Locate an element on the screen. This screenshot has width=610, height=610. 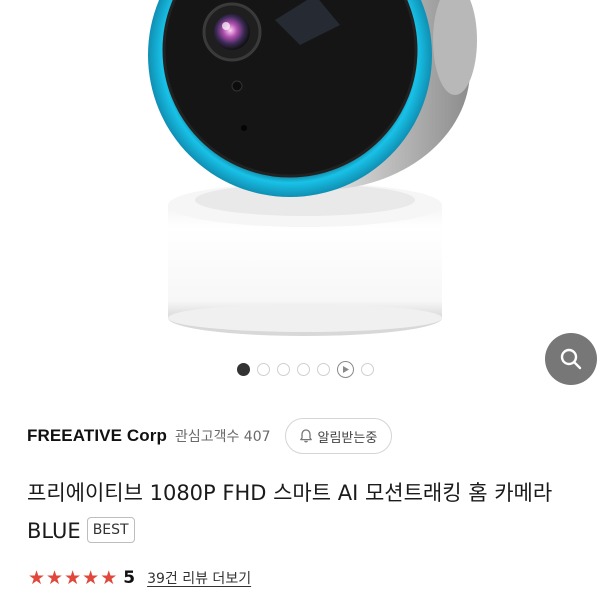
star-rating: ★ ★ ★ ★ ★ is located at coordinates (73, 577).